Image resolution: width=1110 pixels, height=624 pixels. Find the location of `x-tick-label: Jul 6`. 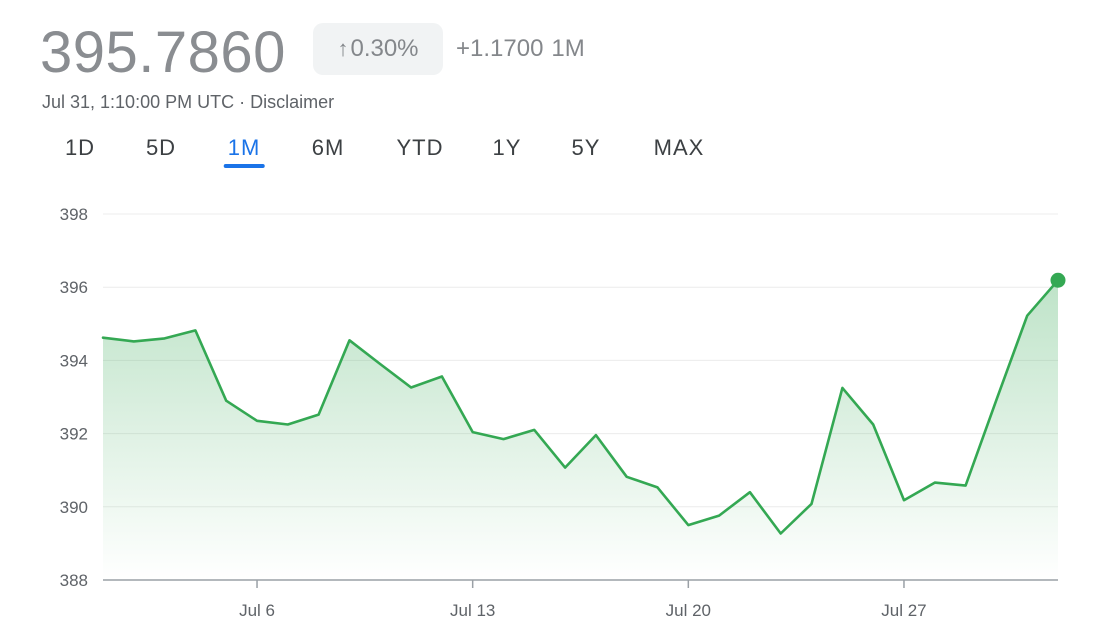

x-tick-label: Jul 6 is located at coordinates (257, 610).